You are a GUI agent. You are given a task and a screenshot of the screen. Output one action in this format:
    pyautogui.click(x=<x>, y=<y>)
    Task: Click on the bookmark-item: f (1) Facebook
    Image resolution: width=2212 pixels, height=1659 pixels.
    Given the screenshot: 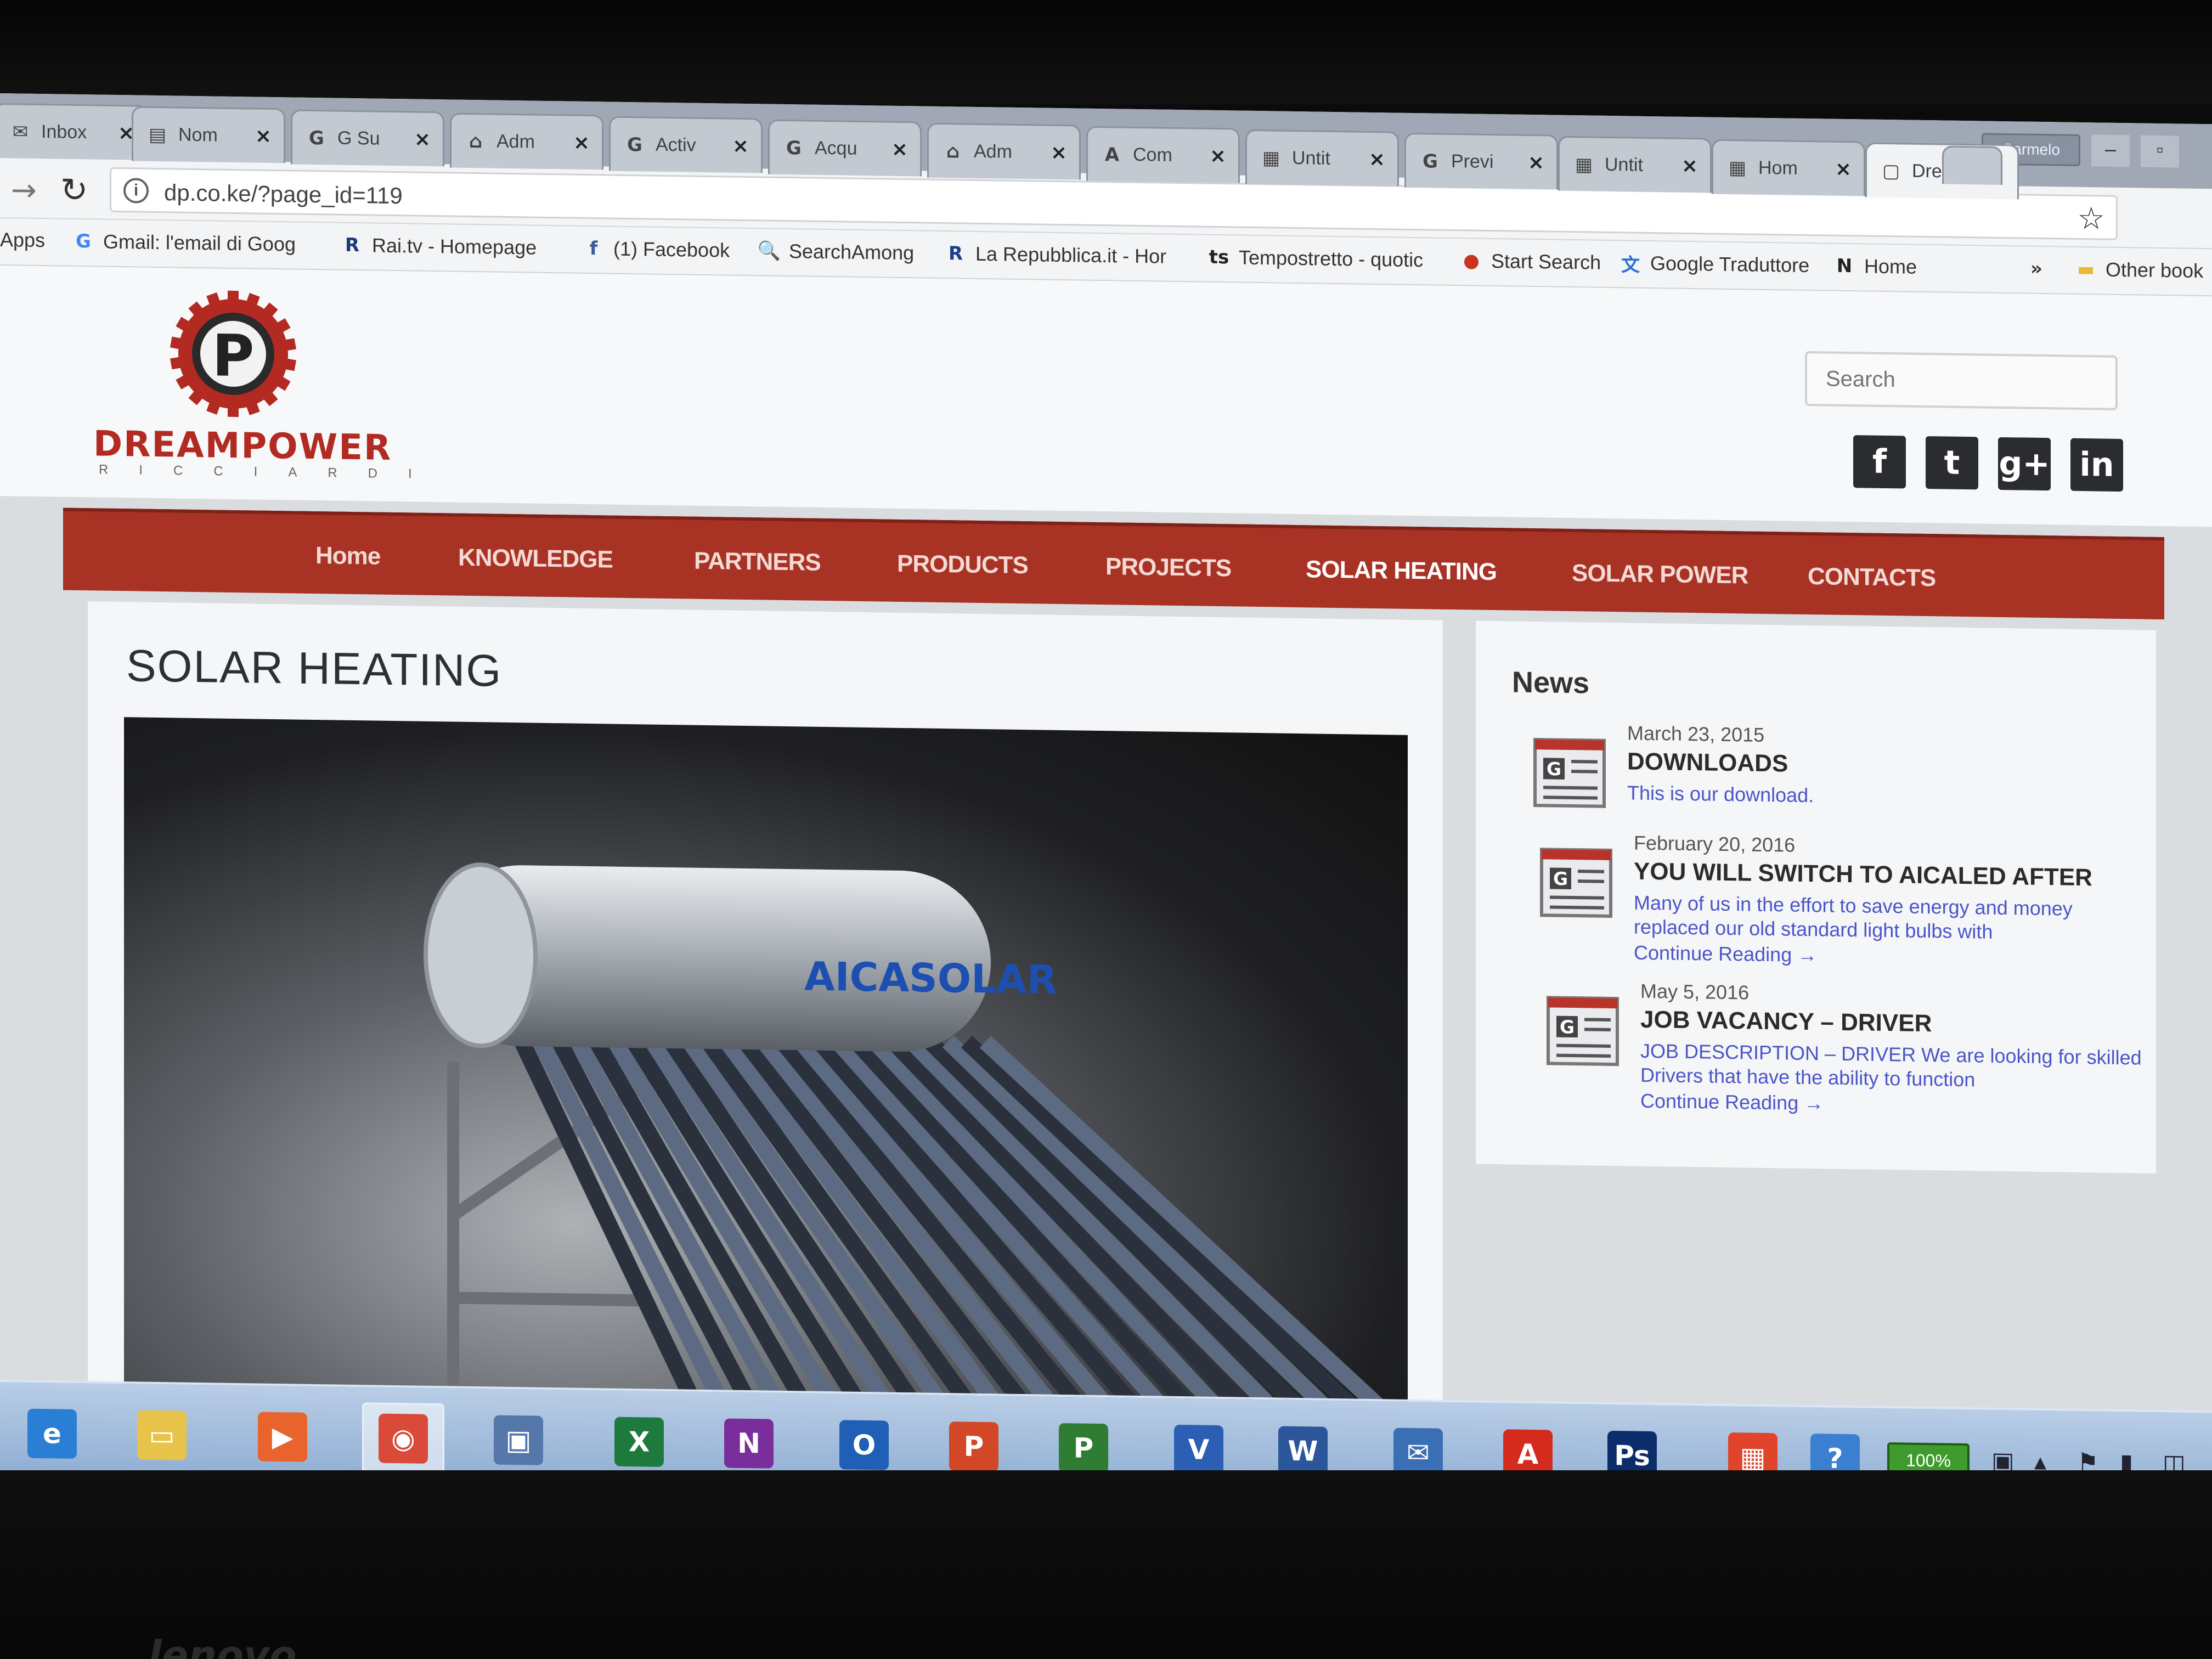 What is the action you would take?
    pyautogui.click(x=656, y=250)
    